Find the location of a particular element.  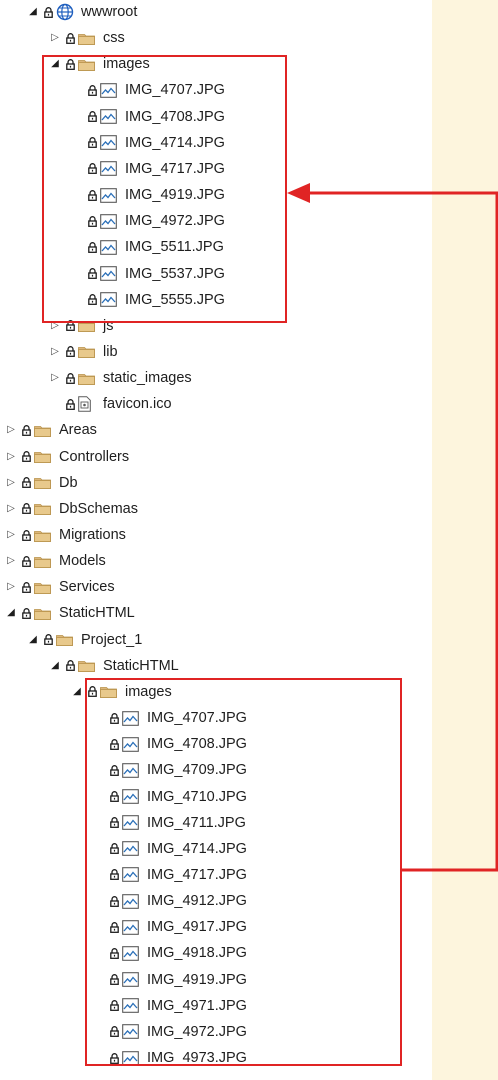

tree-item: ▷ Migrations is located at coordinates (65, 535).